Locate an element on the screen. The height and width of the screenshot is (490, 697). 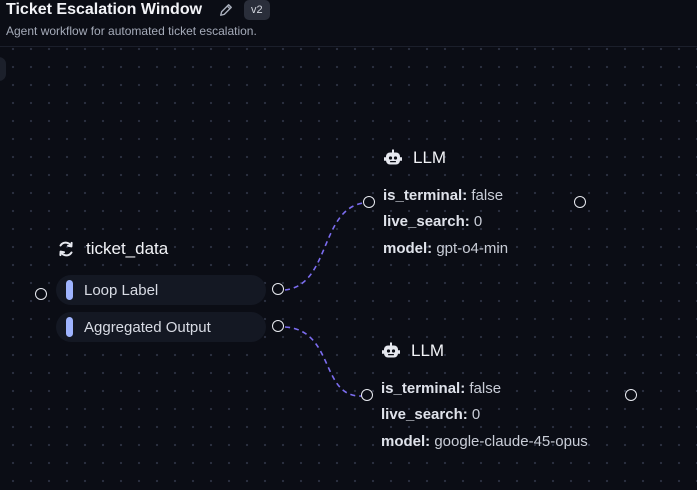
port-label: Loop Label is located at coordinates (121, 290).